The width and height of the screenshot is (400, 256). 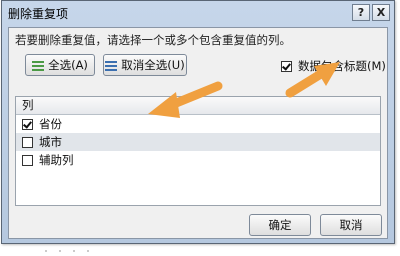 I want to click on annotation-arrows, so click(x=244, y=90).